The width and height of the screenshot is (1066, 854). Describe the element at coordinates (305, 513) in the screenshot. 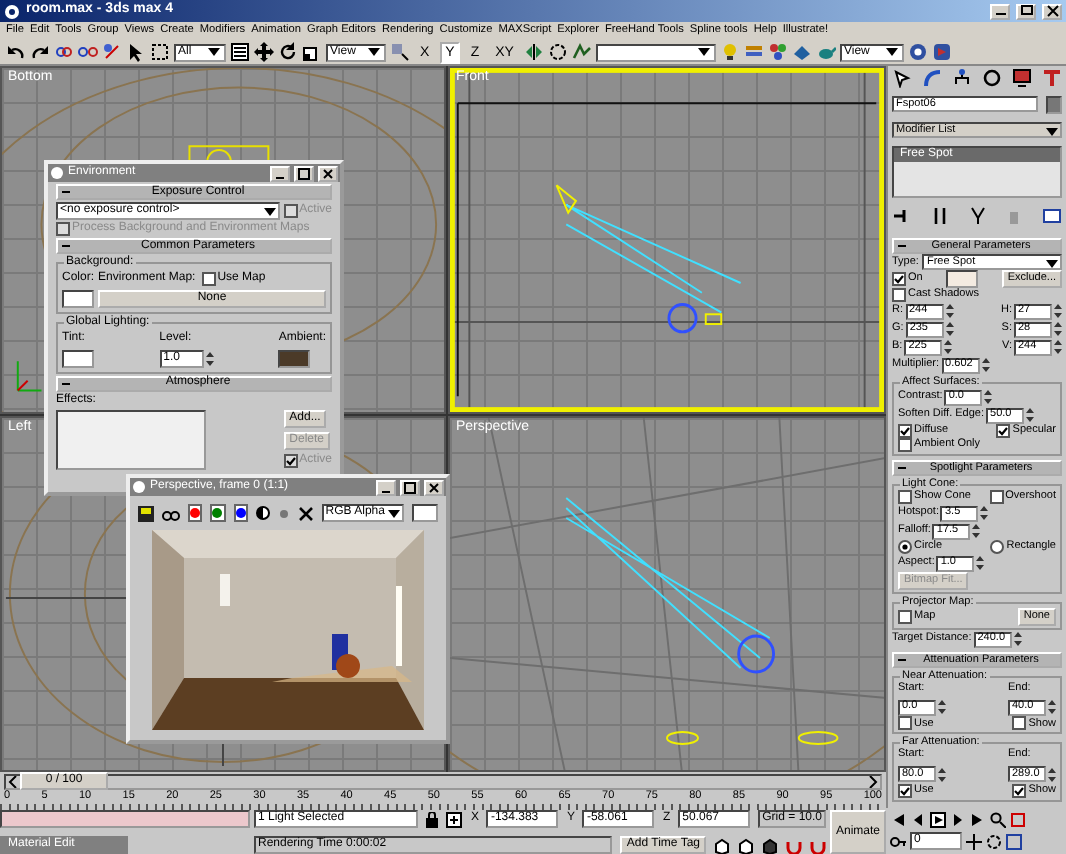

I see `clear-icon` at that location.